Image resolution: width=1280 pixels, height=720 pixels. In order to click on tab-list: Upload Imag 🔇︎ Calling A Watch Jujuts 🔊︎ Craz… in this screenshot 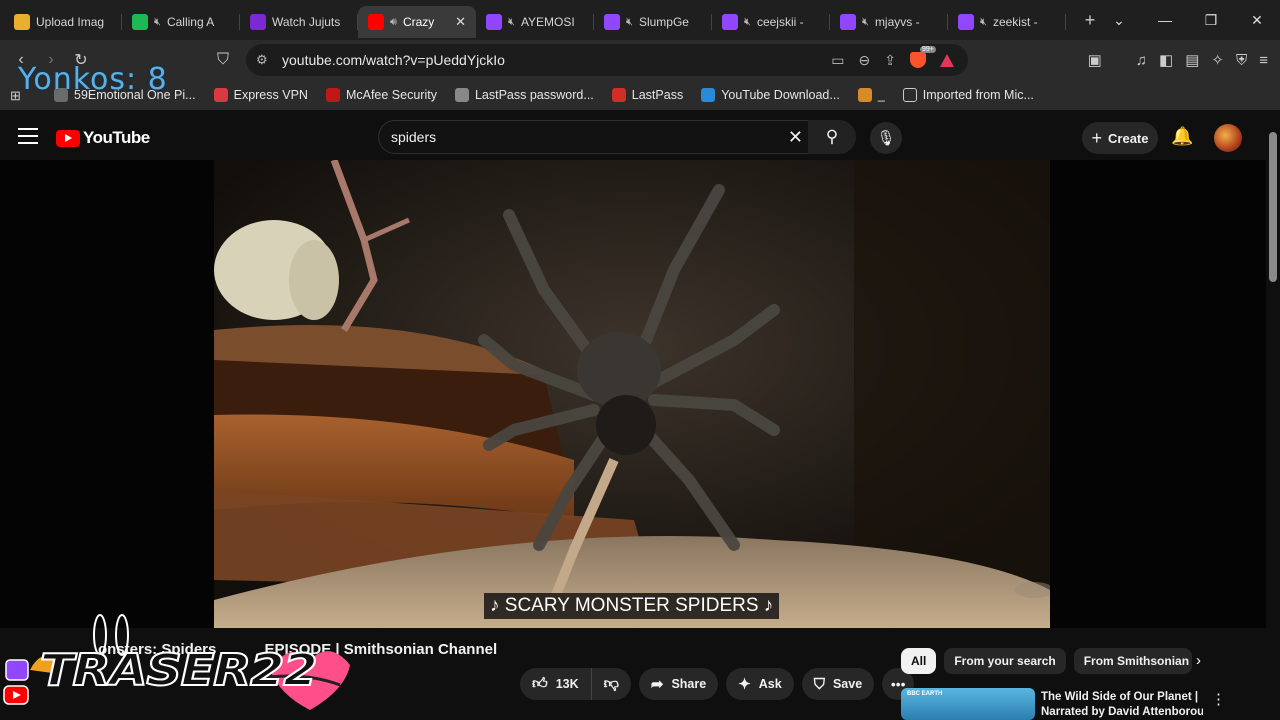, I will do `click(533, 20)`.